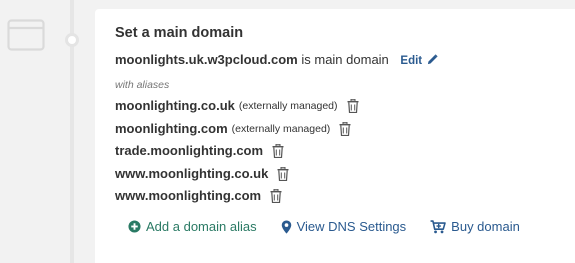  Describe the element at coordinates (201, 226) in the screenshot. I see `add-domain-alias-label: Add a domain alias` at that location.